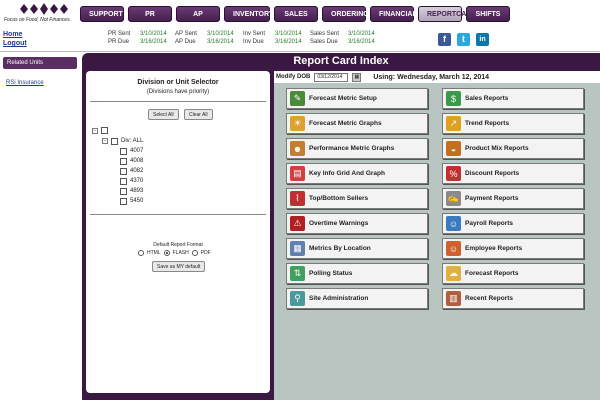 Image resolution: width=600 pixels, height=400 pixels. I want to click on inv-due-label: Inv Due, so click(253, 42).